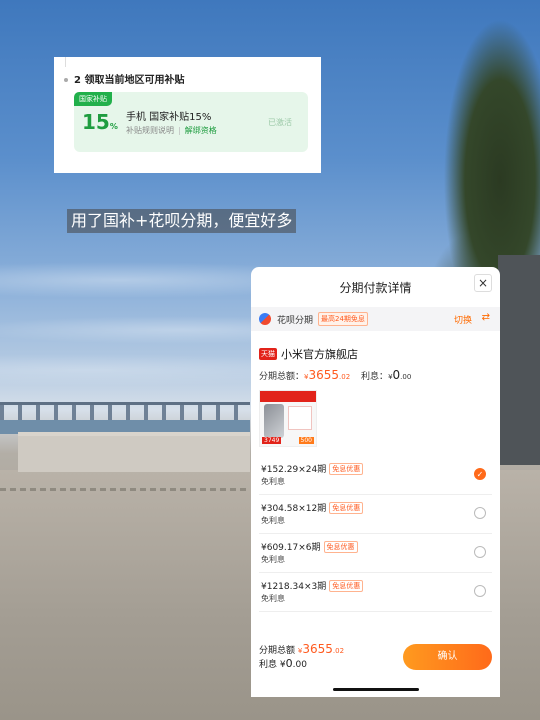 The height and width of the screenshot is (720, 540). I want to click on plan-amount: ¥152.29×24期, so click(294, 470).